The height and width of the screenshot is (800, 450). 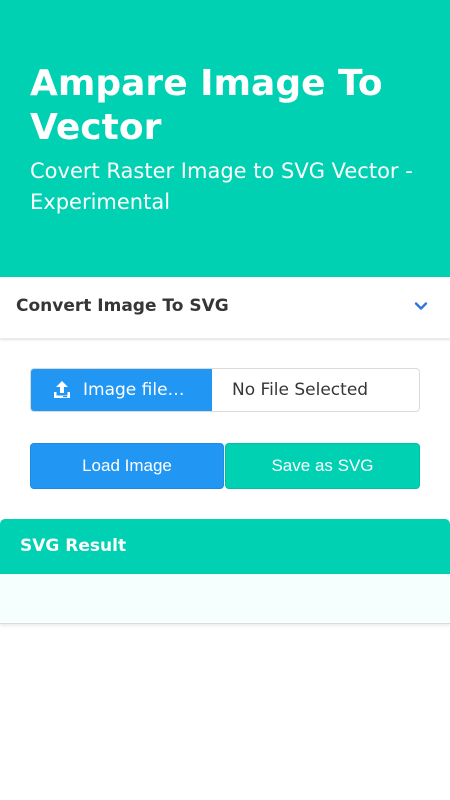 I want to click on chevron-down-icon, so click(x=421, y=306).